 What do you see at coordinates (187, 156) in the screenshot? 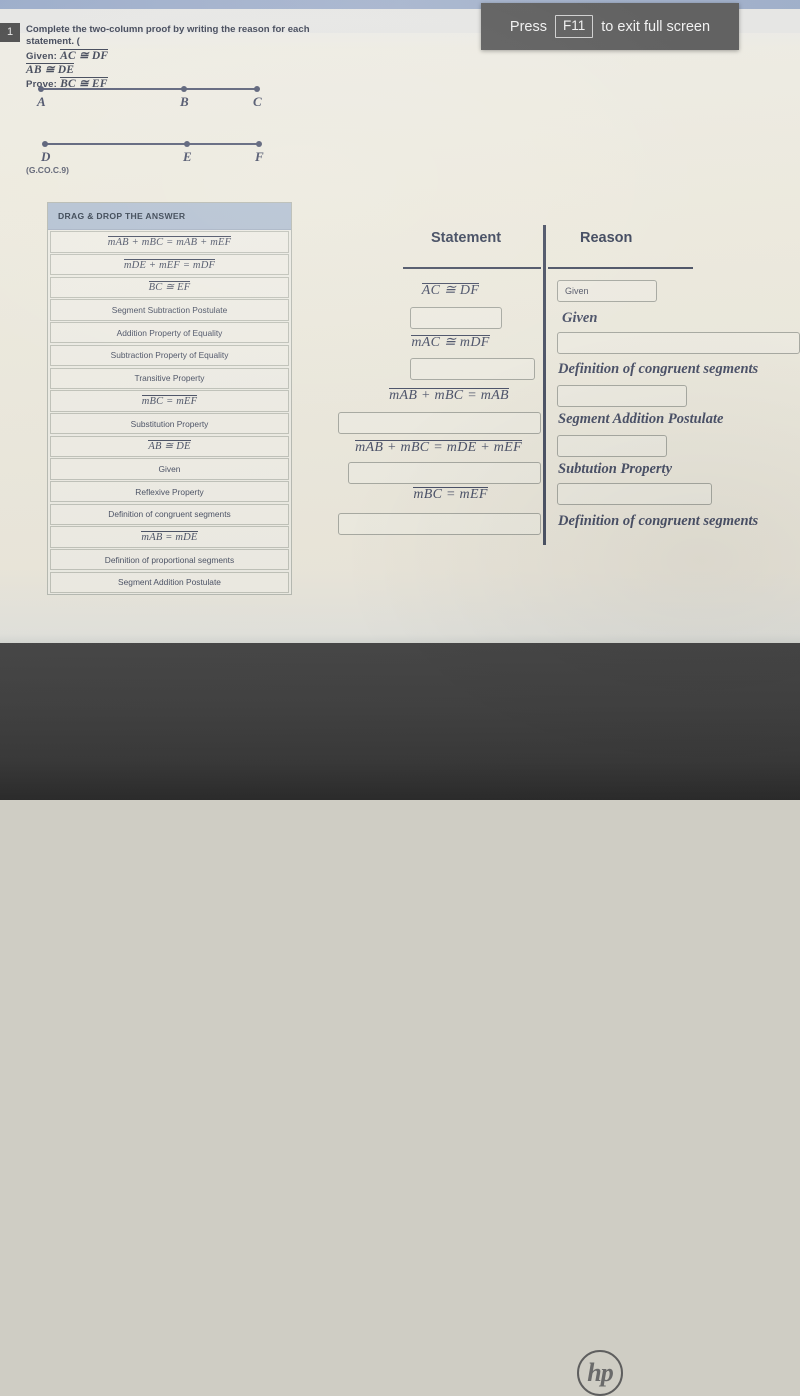
I see `point-e-label: E` at bounding box center [187, 156].